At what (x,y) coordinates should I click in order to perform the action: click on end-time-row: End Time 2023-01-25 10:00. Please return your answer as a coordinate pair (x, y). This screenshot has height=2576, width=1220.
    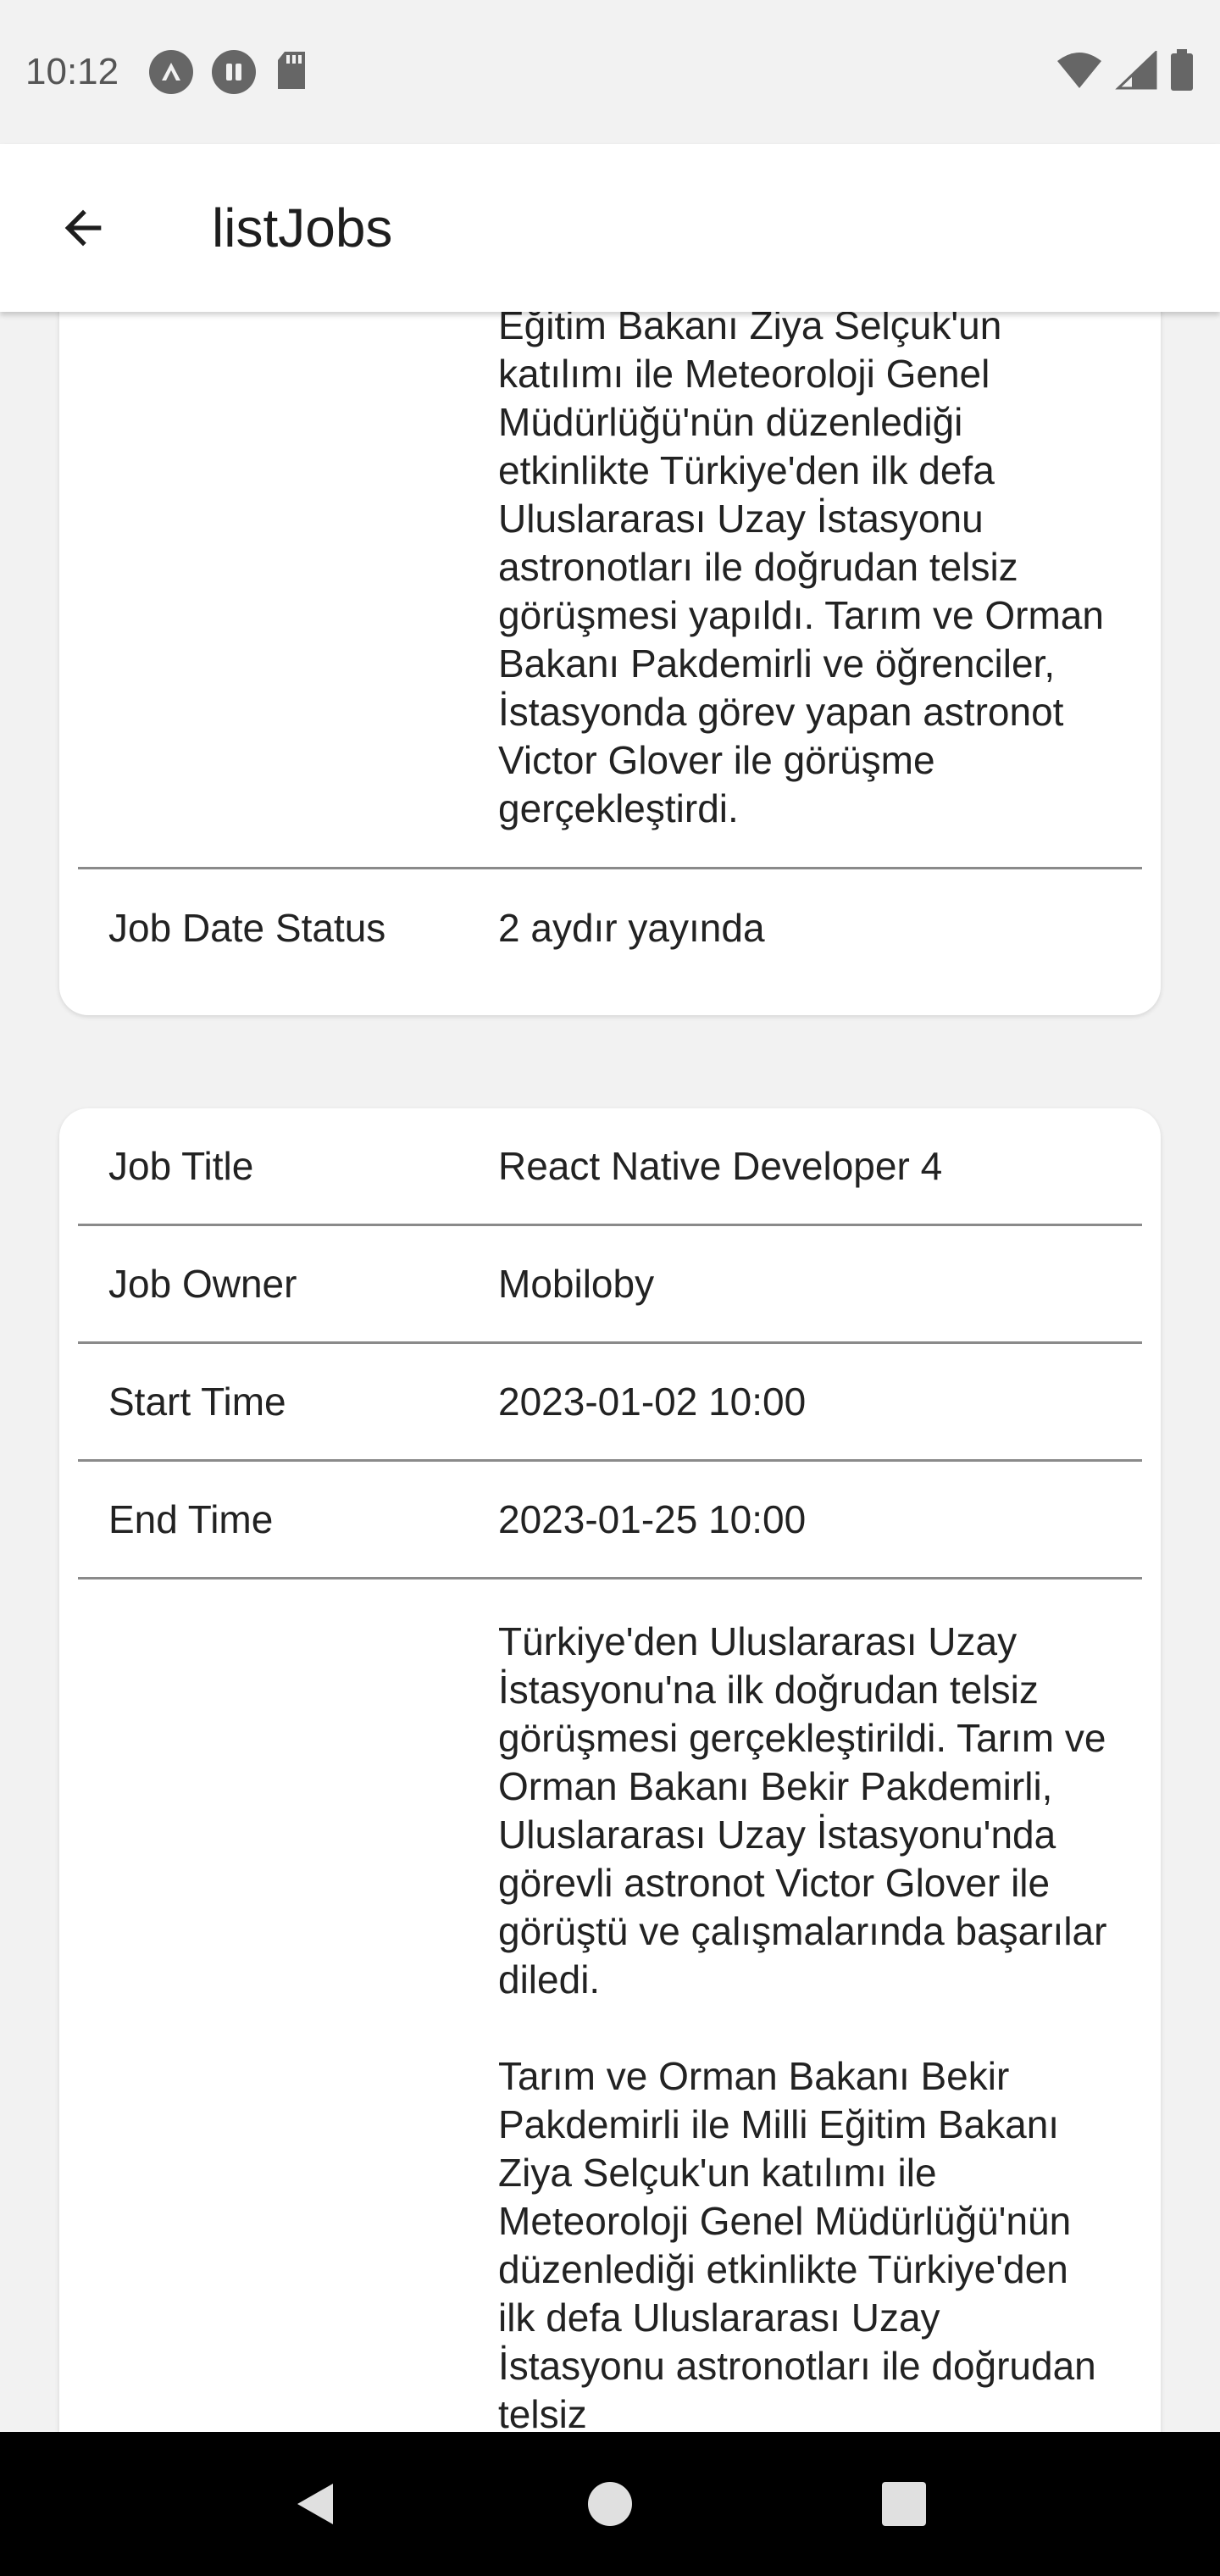
    Looking at the image, I should click on (610, 1520).